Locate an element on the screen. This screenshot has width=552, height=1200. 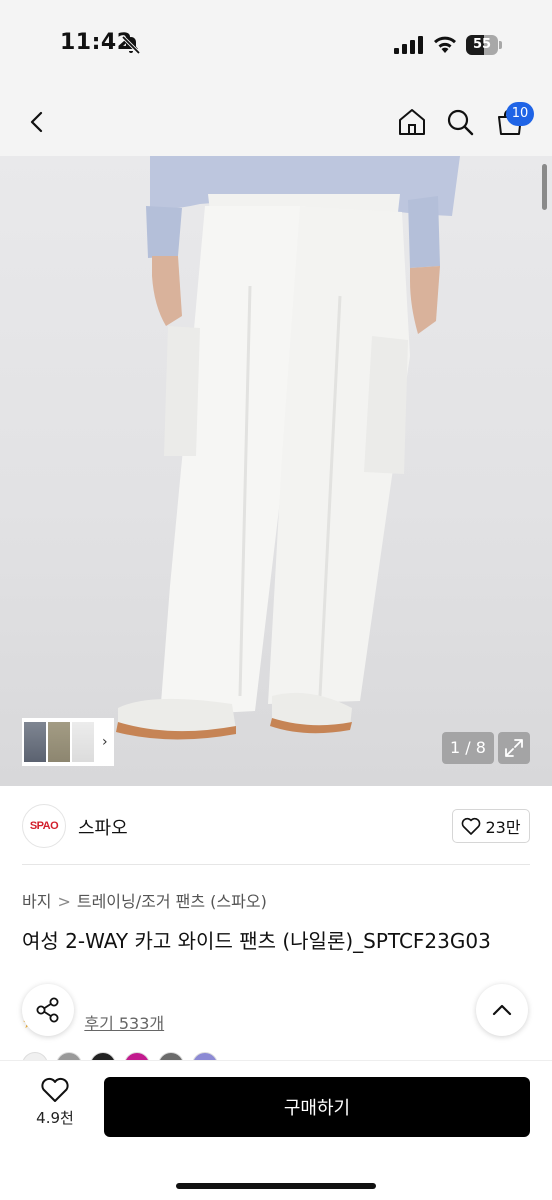
brand-row: SPAO 스파오 23만 is located at coordinates (276, 826).